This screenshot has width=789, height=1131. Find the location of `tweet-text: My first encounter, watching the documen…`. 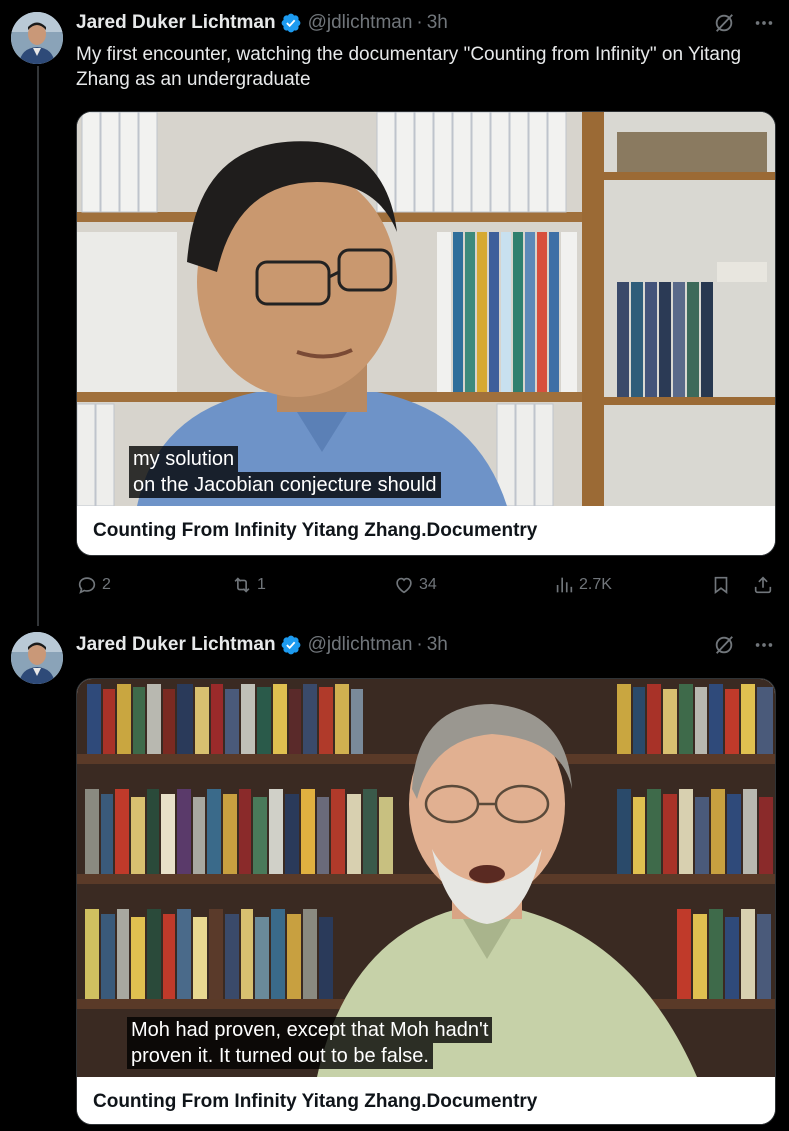

tweet-text: My first encounter, watching the documen… is located at coordinates (409, 67).